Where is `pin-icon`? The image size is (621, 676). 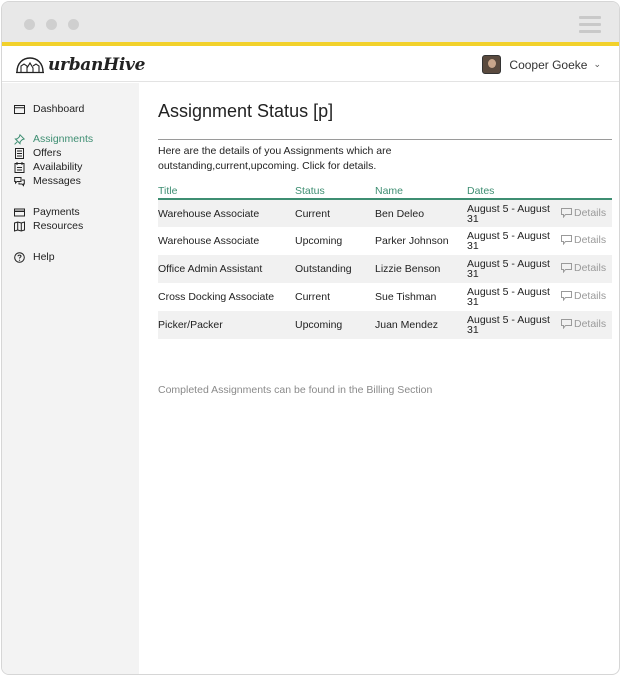
pin-icon is located at coordinates (19, 139).